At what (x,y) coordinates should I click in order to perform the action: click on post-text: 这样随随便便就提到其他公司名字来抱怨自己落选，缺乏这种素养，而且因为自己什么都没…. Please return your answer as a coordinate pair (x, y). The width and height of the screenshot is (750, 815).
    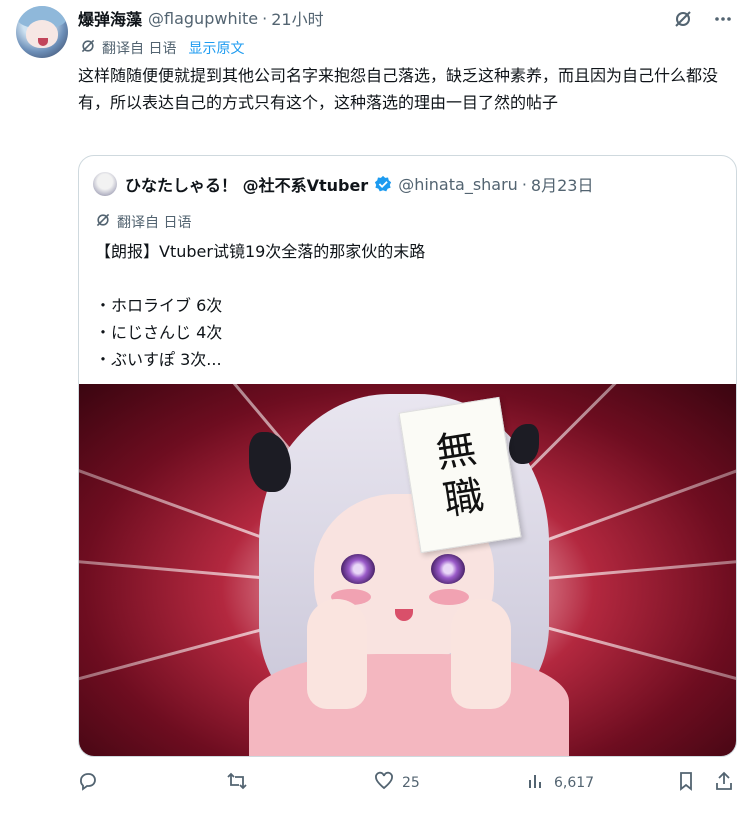
    Looking at the image, I should click on (398, 89).